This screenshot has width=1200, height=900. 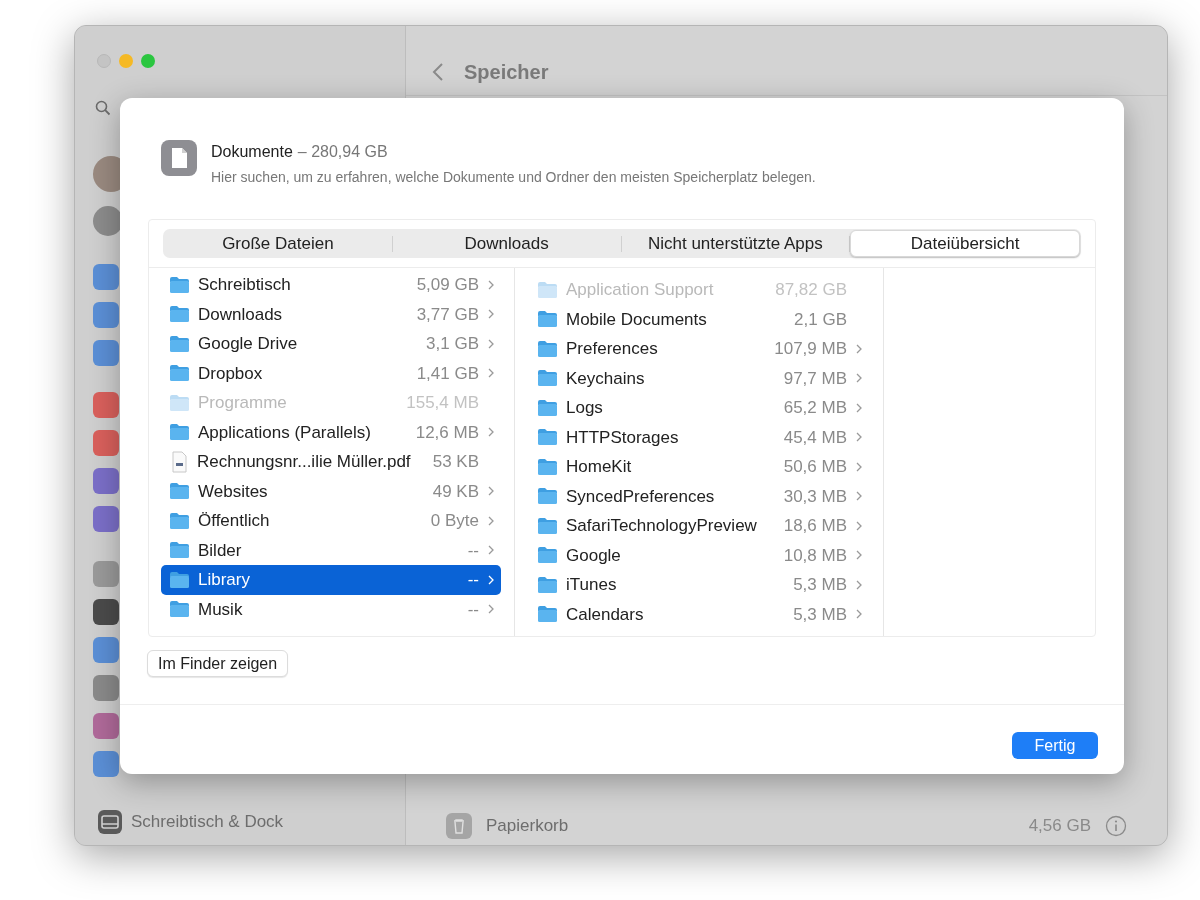 What do you see at coordinates (278, 243) in the screenshot?
I see `tab: Große Dateien` at bounding box center [278, 243].